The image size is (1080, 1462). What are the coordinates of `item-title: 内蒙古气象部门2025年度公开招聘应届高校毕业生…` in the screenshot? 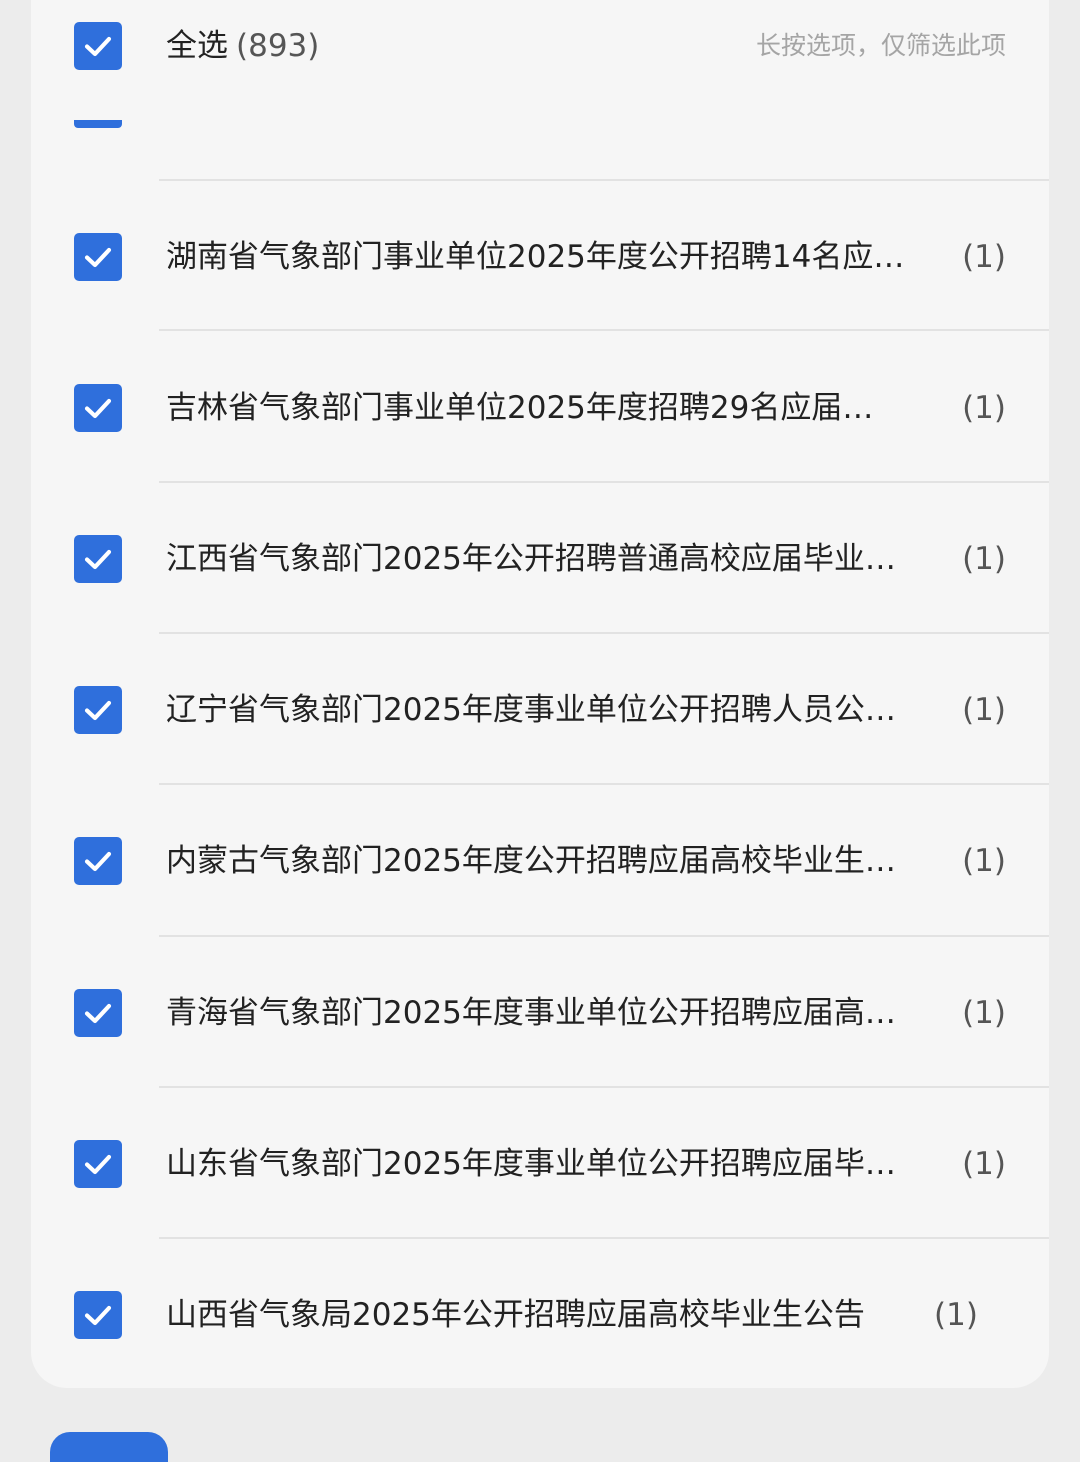 It's located at (531, 861).